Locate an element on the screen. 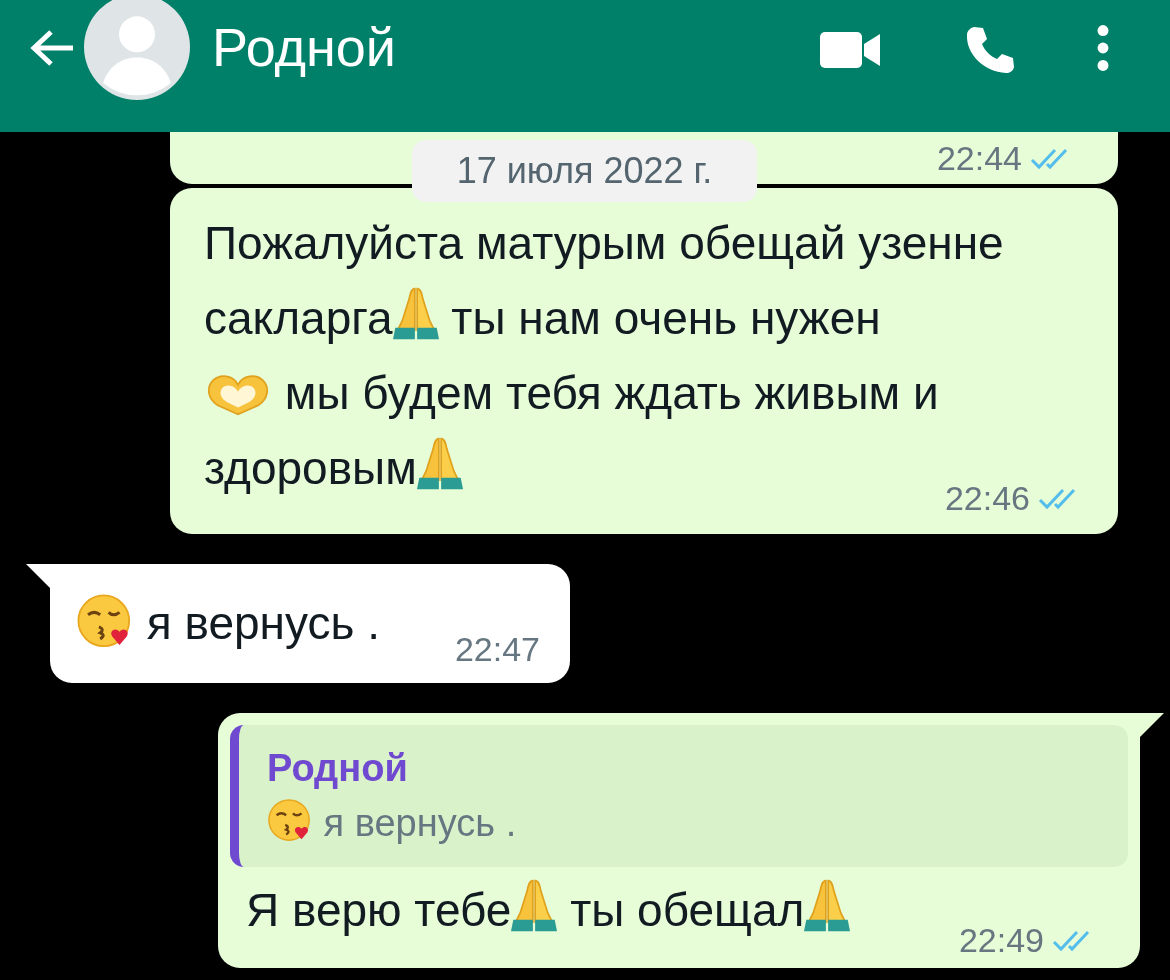 This screenshot has width=1170, height=980. message-text: Пожалуйста матурым обещай узенне is located at coordinates (604, 243).